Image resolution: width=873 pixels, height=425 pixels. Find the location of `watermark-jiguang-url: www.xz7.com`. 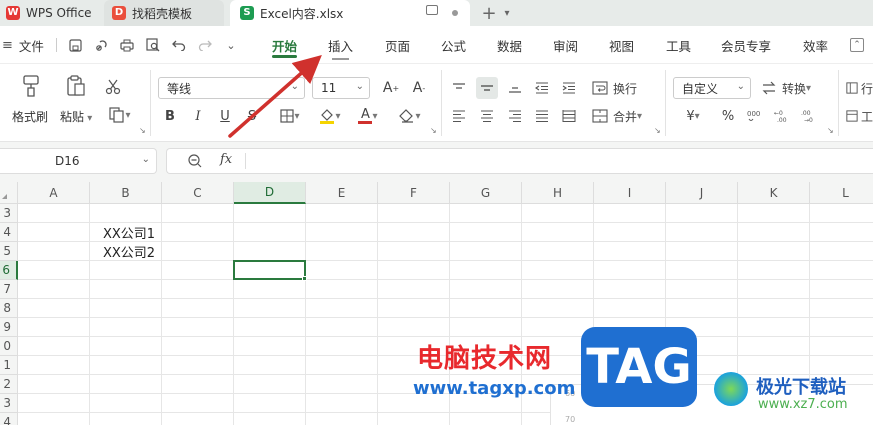

watermark-jiguang-url: www.xz7.com is located at coordinates (803, 404).